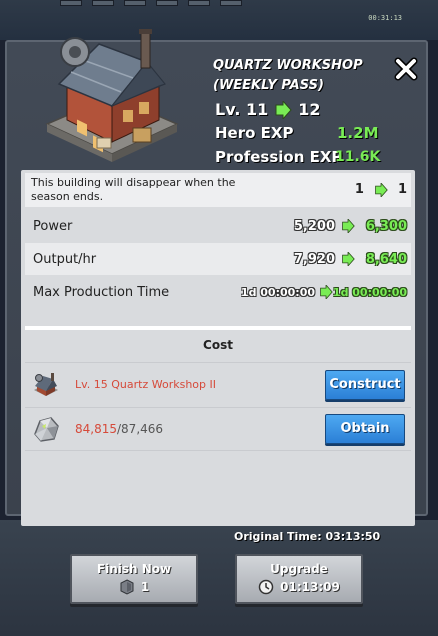 This screenshot has height=636, width=438. Describe the element at coordinates (309, 109) in the screenshot. I see `level-next: 12` at that location.